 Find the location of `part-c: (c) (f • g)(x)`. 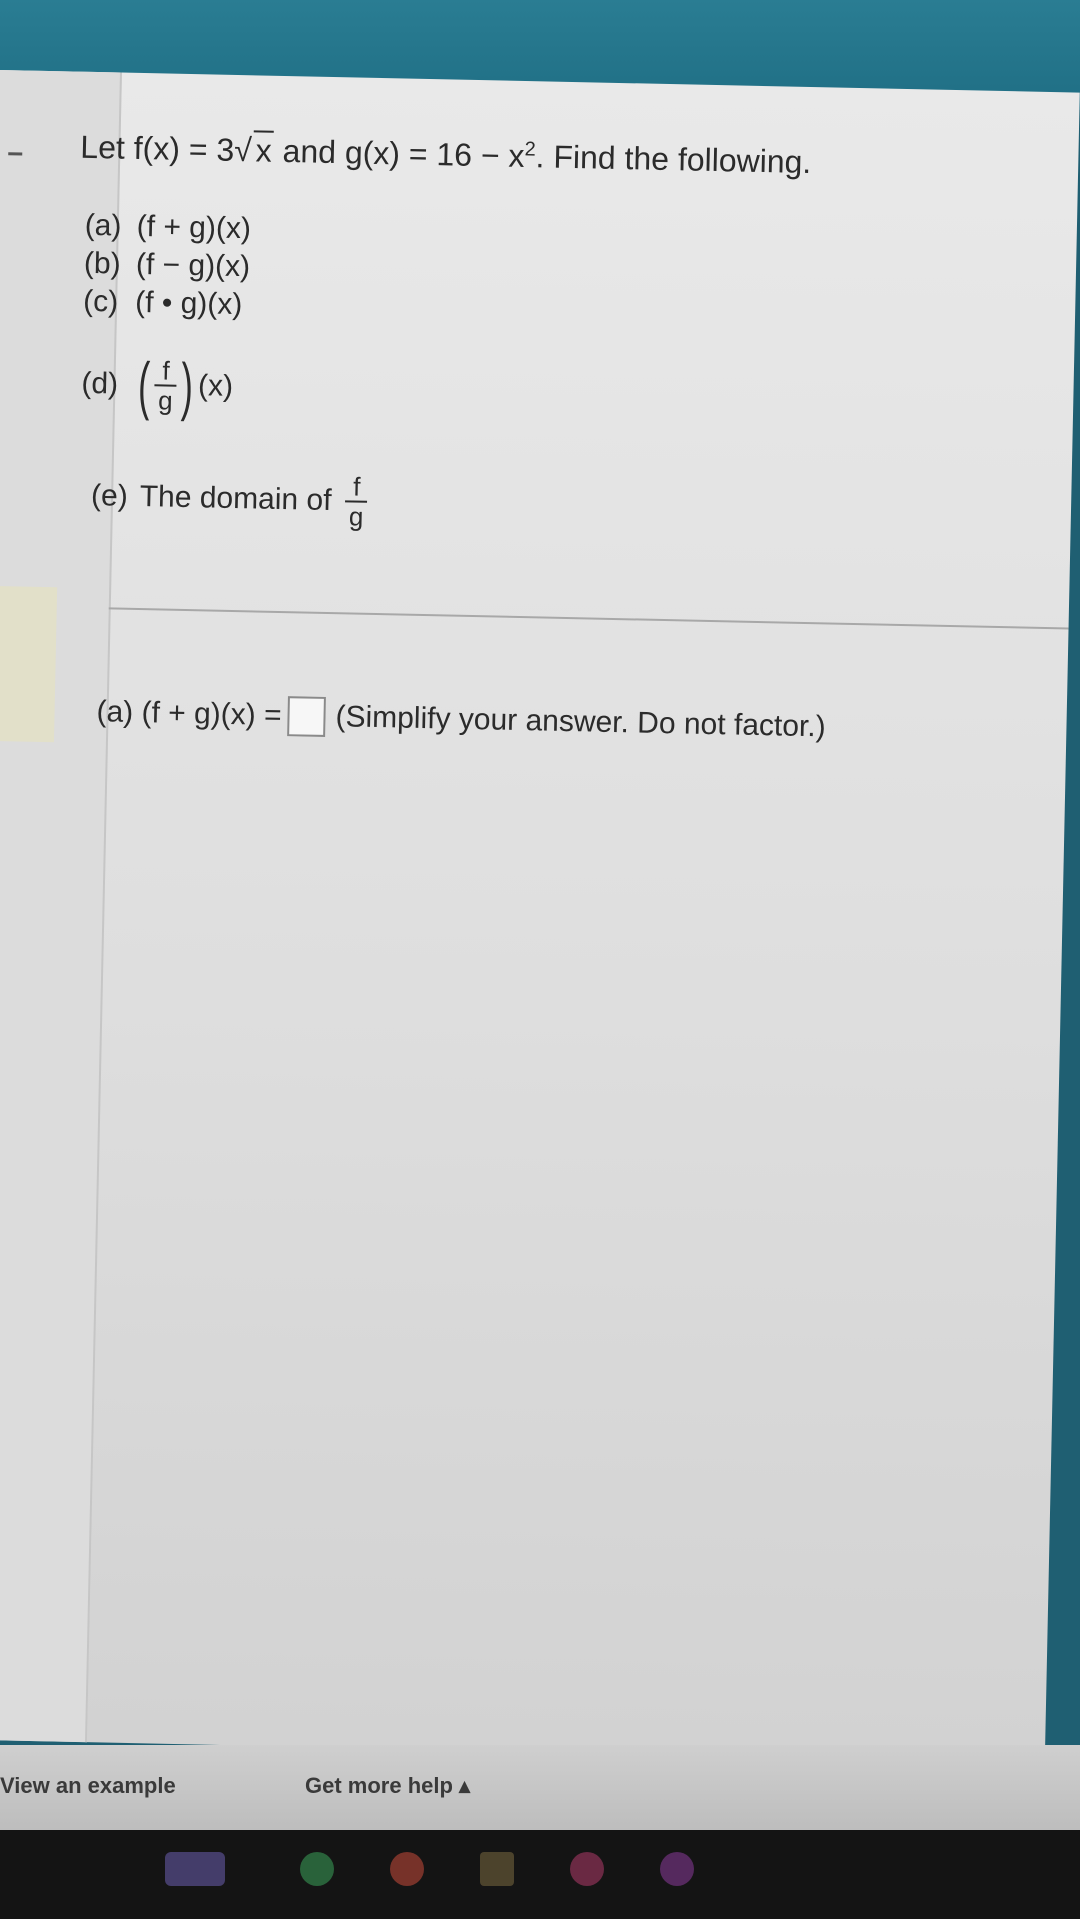

part-c: (c) (f • g)(x) is located at coordinates (166, 303).